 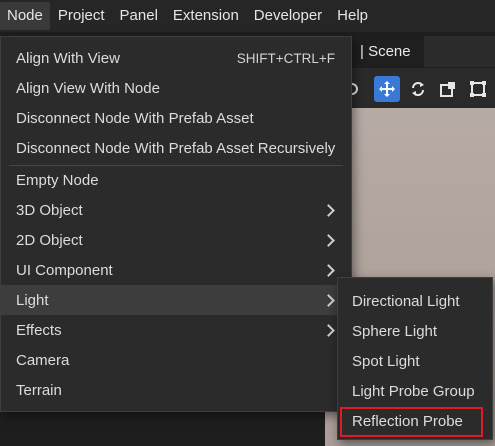 What do you see at coordinates (448, 89) in the screenshot?
I see `scale-tool-icon` at bounding box center [448, 89].